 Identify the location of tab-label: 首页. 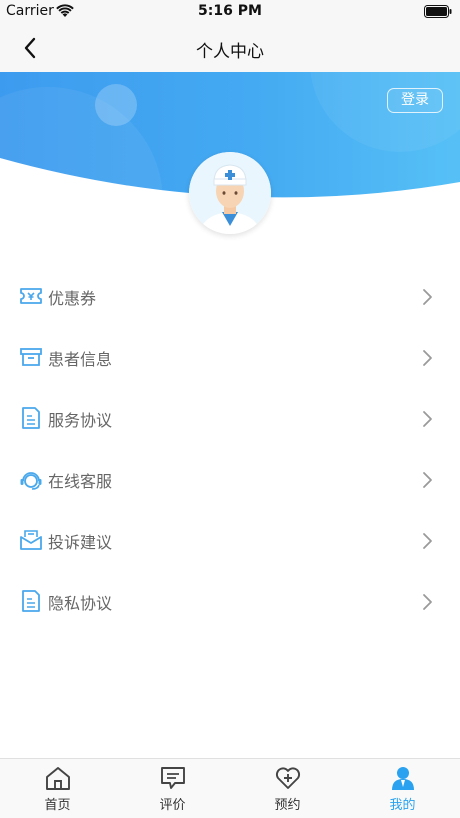
(57, 805).